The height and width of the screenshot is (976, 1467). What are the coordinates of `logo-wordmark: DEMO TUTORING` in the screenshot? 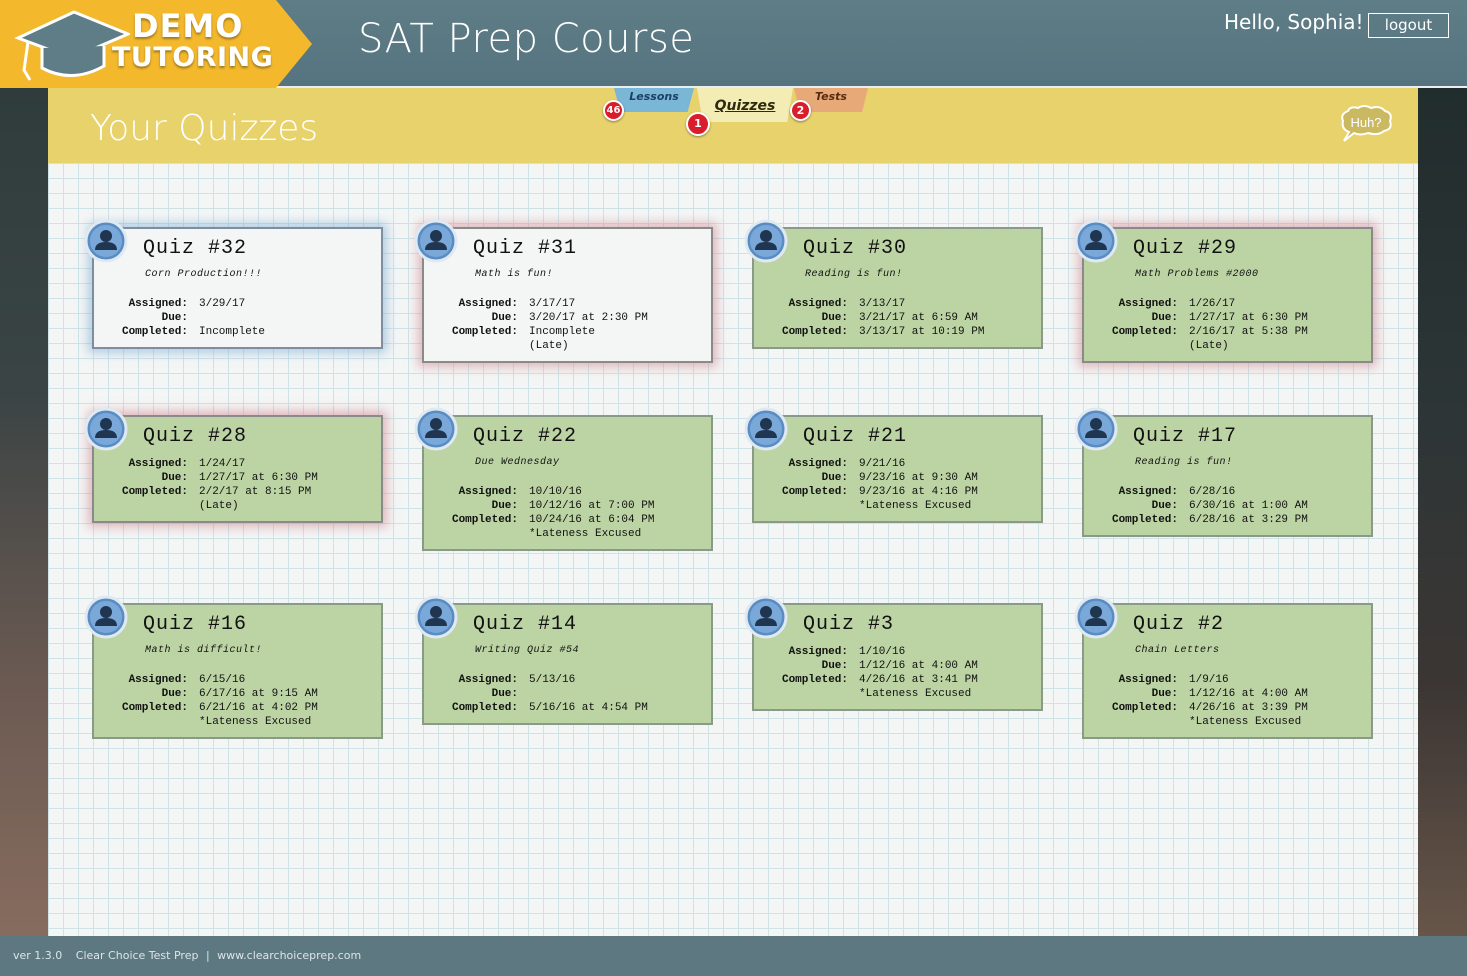 It's located at (192, 42).